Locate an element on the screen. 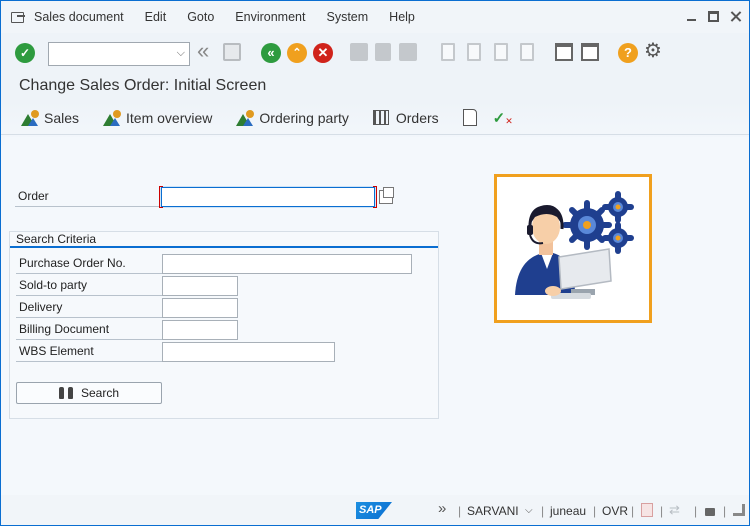 The height and width of the screenshot is (526, 750). purchase-order-label: Purchase Order No. is located at coordinates (89, 264).